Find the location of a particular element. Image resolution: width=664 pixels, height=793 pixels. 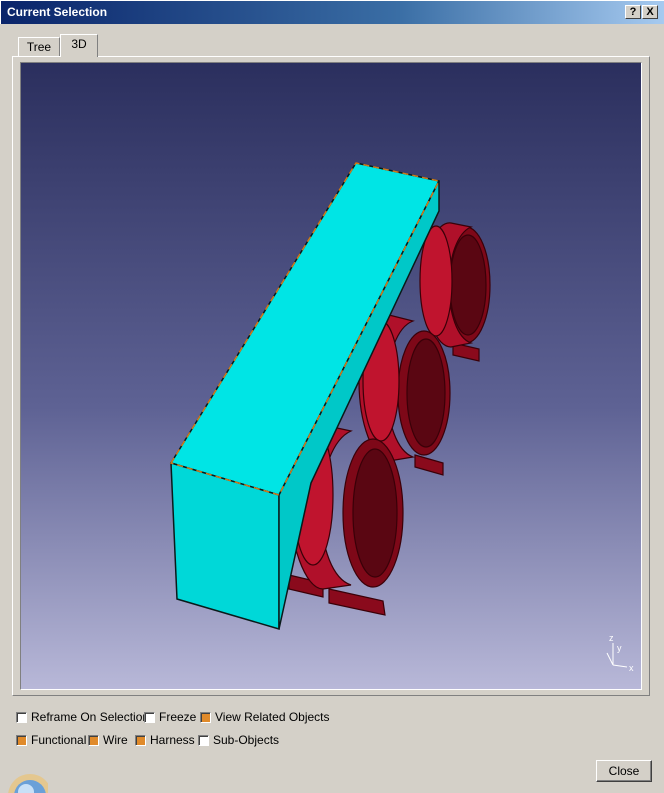

option-freeze: Freeze is located at coordinates (170, 717).